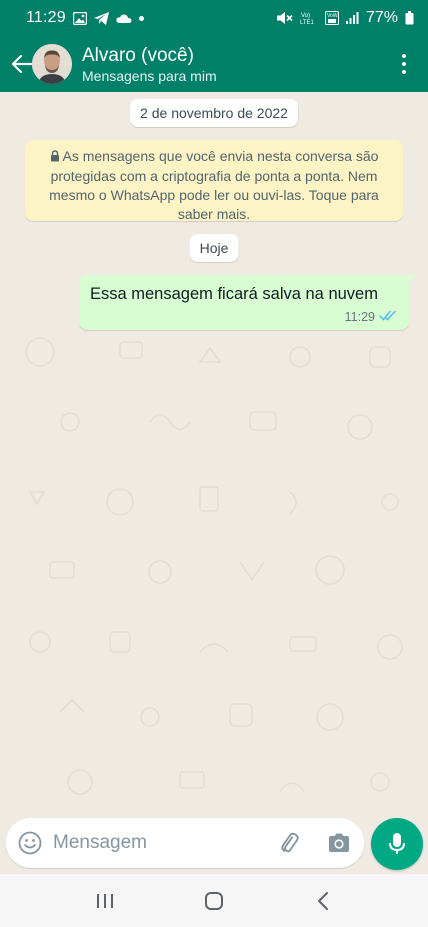 This screenshot has height=927, width=428. Describe the element at coordinates (52, 64) in the screenshot. I see `avatar` at that location.